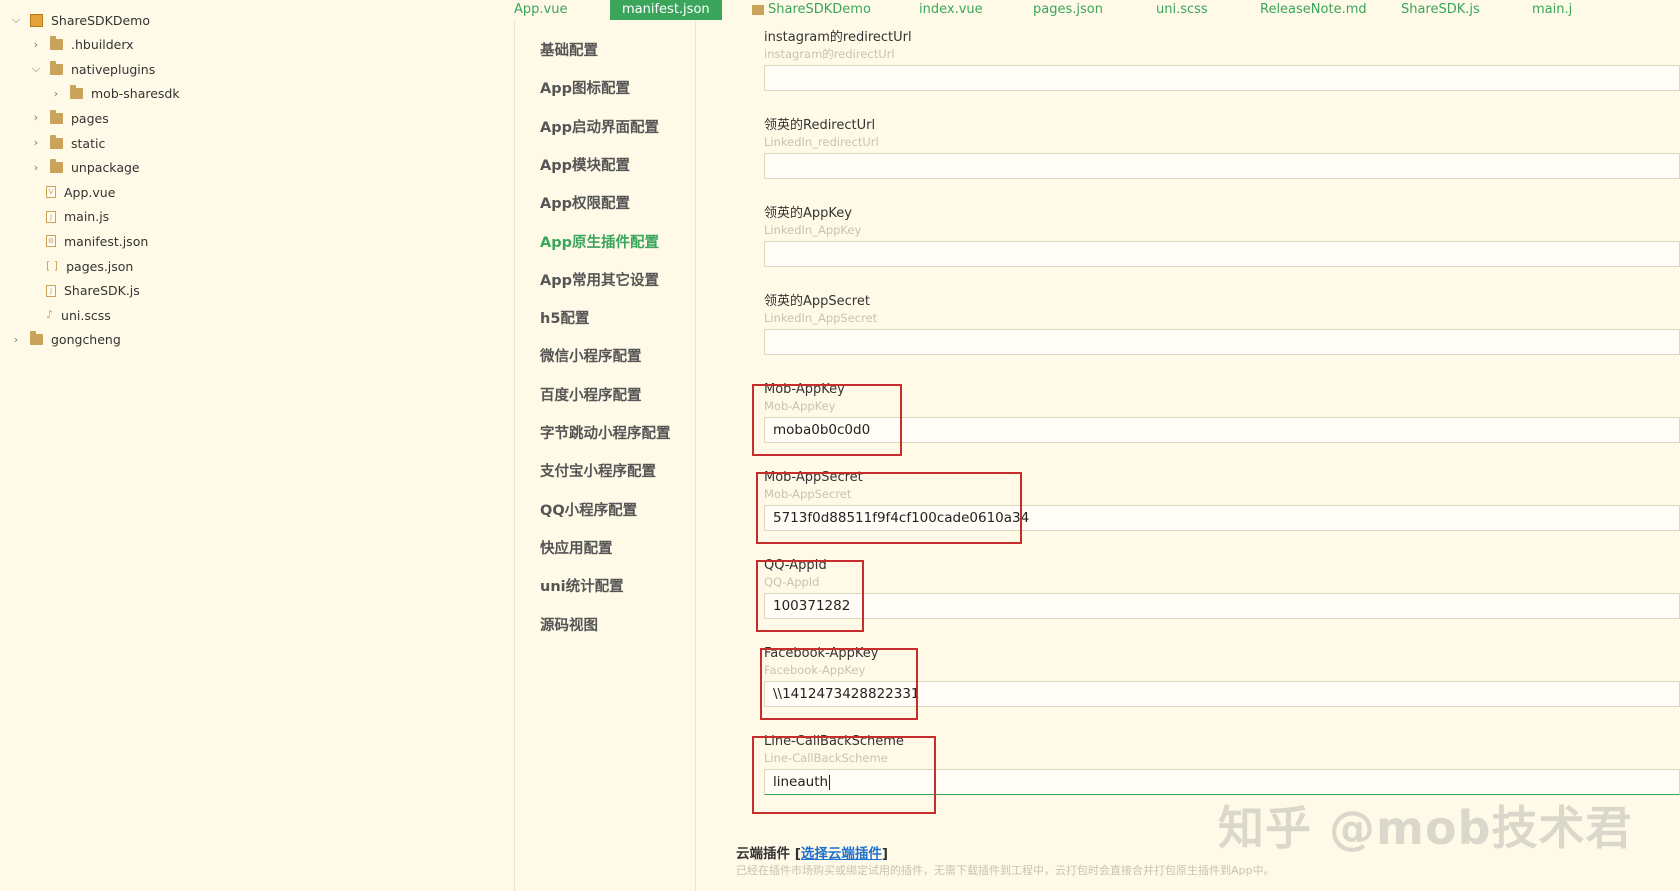 The width and height of the screenshot is (1680, 891). What do you see at coordinates (826, 758) in the screenshot?
I see `field-hint: Line-CallBackScheme` at bounding box center [826, 758].